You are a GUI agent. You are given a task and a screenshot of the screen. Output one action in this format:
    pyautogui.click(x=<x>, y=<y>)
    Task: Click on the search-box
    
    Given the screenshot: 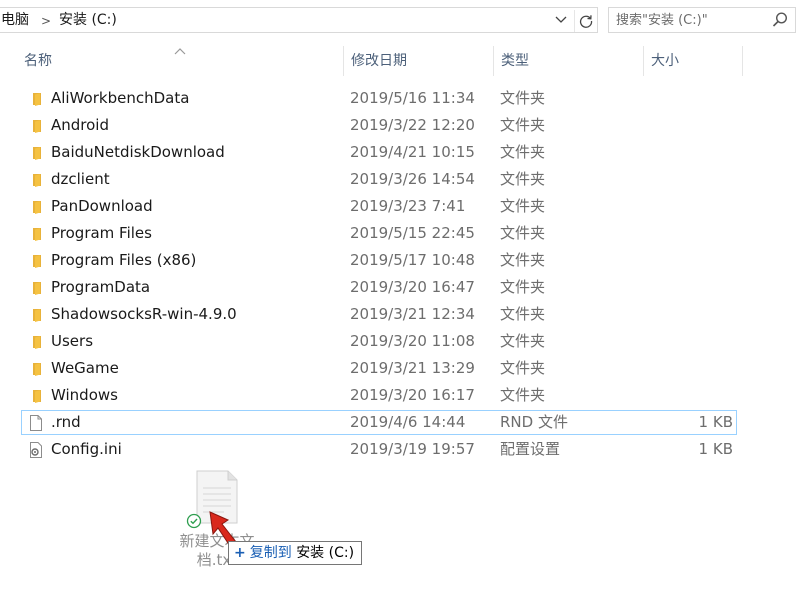 What is the action you would take?
    pyautogui.click(x=702, y=20)
    